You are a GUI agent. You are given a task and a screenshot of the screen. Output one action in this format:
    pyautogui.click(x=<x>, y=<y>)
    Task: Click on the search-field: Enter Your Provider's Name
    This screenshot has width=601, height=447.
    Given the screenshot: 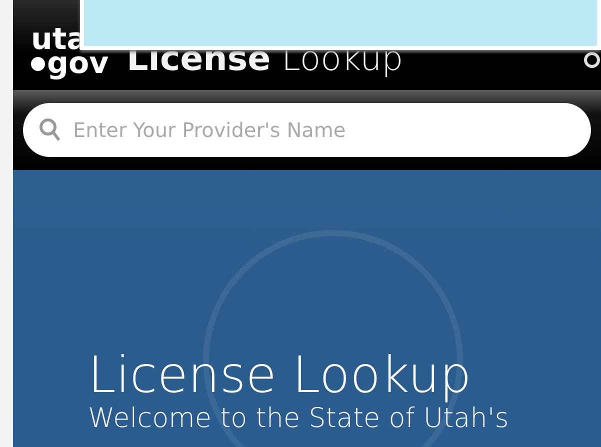 What is the action you would take?
    pyautogui.click(x=307, y=130)
    